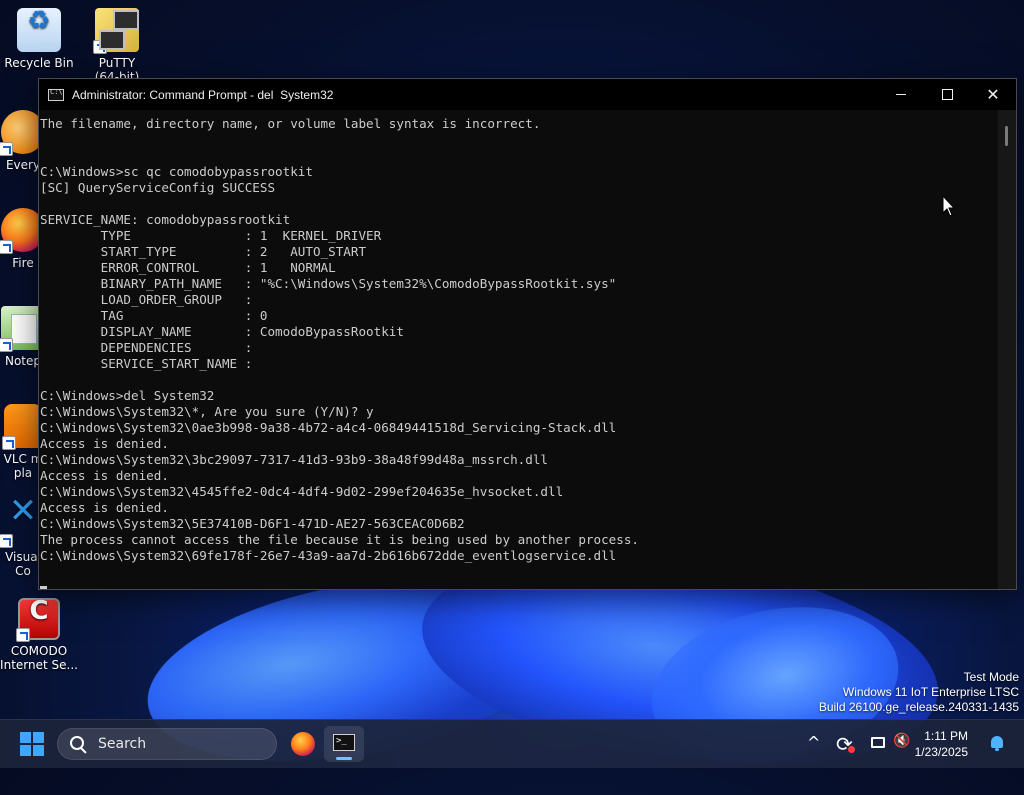 The image size is (1024, 795). What do you see at coordinates (946, 736) in the screenshot?
I see `clock-time: 1:11 PM` at bounding box center [946, 736].